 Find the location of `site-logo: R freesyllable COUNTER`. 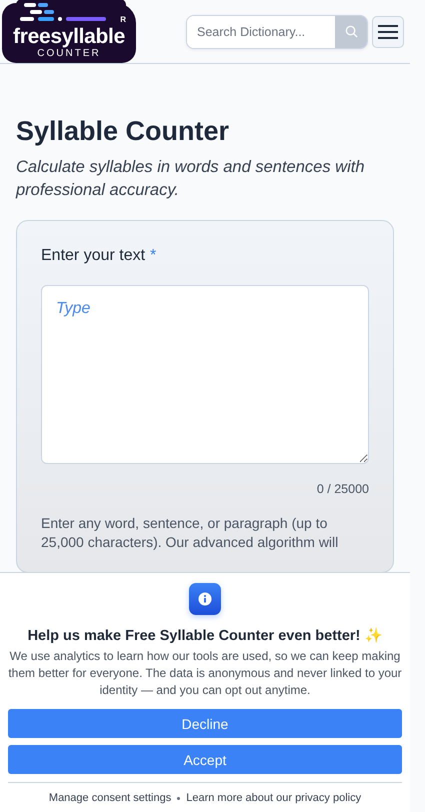

site-logo: R freesyllable COUNTER is located at coordinates (69, 32).